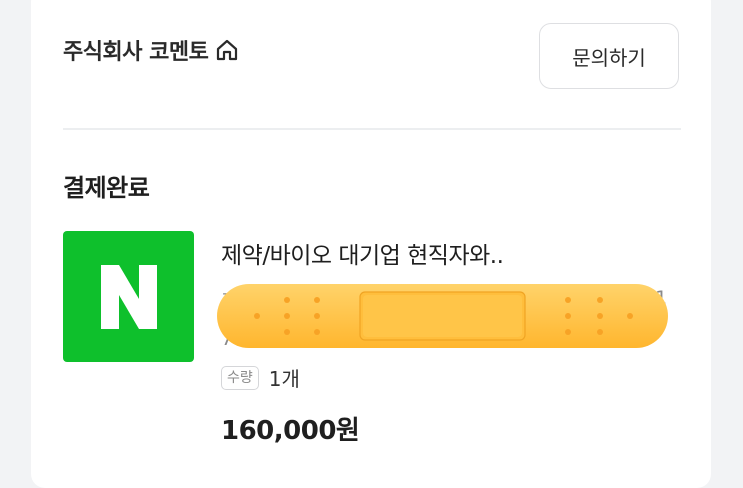  Describe the element at coordinates (136, 50) in the screenshot. I see `seller-name: 주식회사 코멘토` at that location.